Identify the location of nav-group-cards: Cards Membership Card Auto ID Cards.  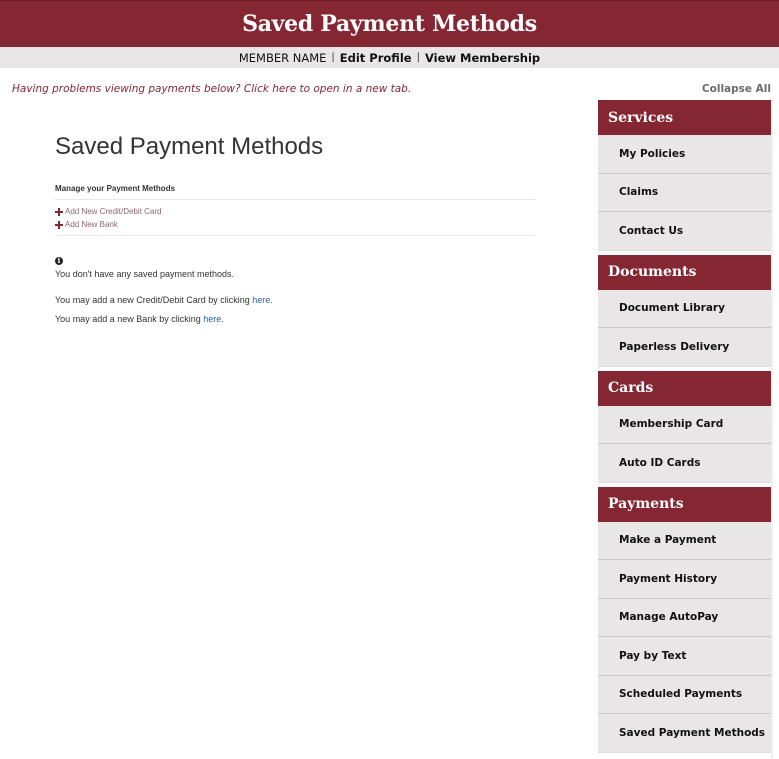
(684, 426).